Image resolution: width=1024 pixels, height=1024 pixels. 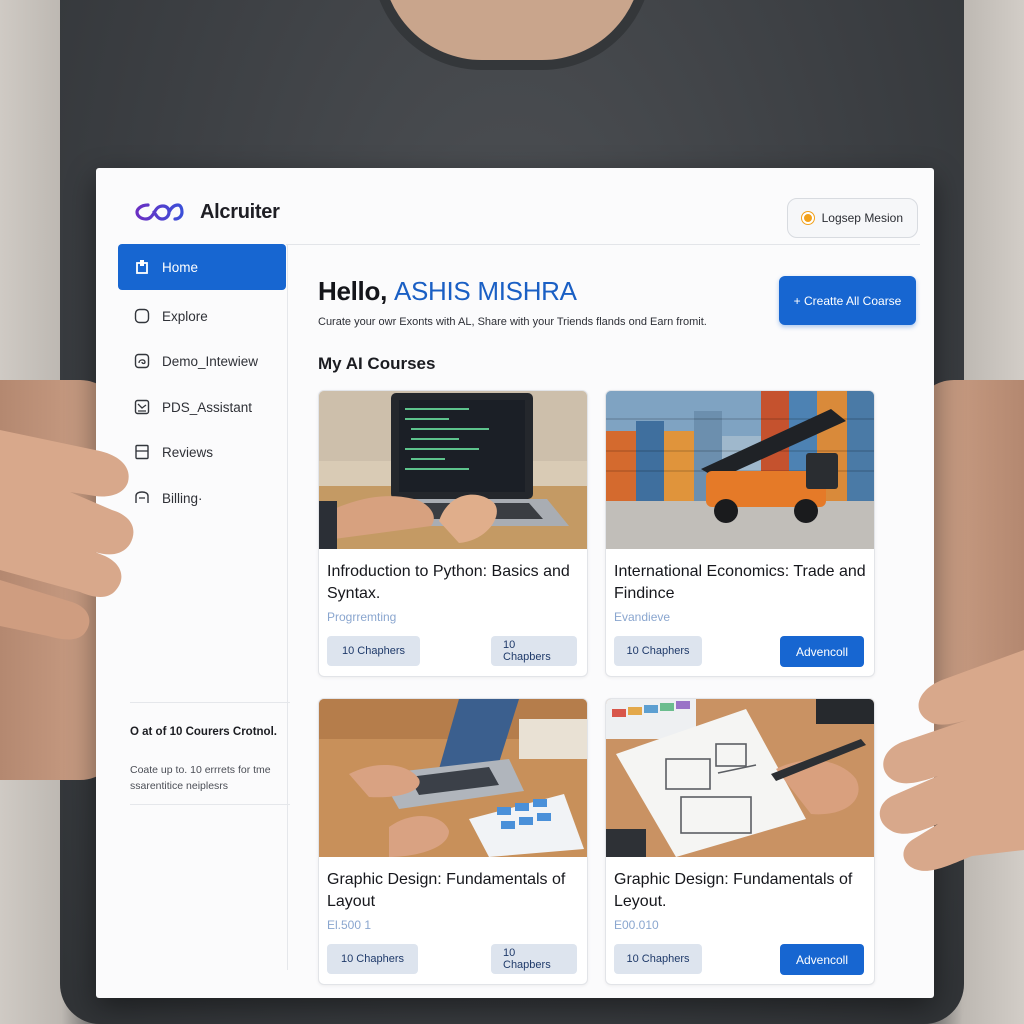 What do you see at coordinates (603, 244) in the screenshot?
I see `header-divider` at bounding box center [603, 244].